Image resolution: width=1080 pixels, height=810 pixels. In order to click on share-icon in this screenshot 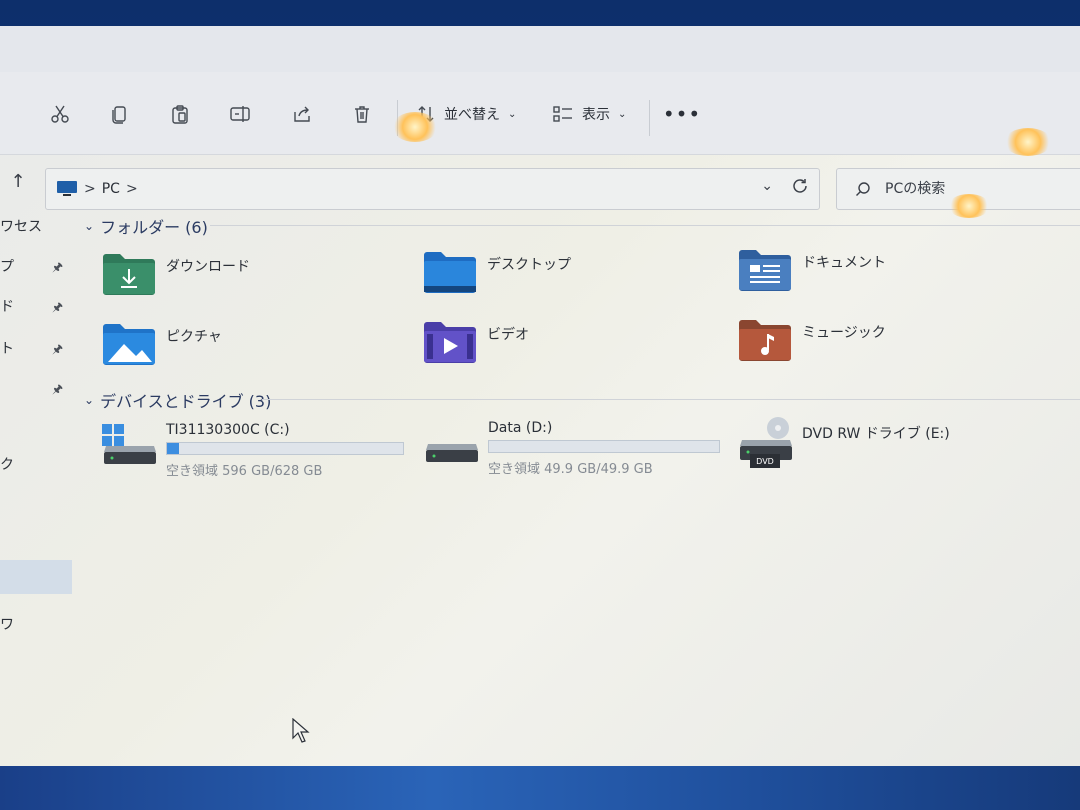, I will do `click(302, 114)`.